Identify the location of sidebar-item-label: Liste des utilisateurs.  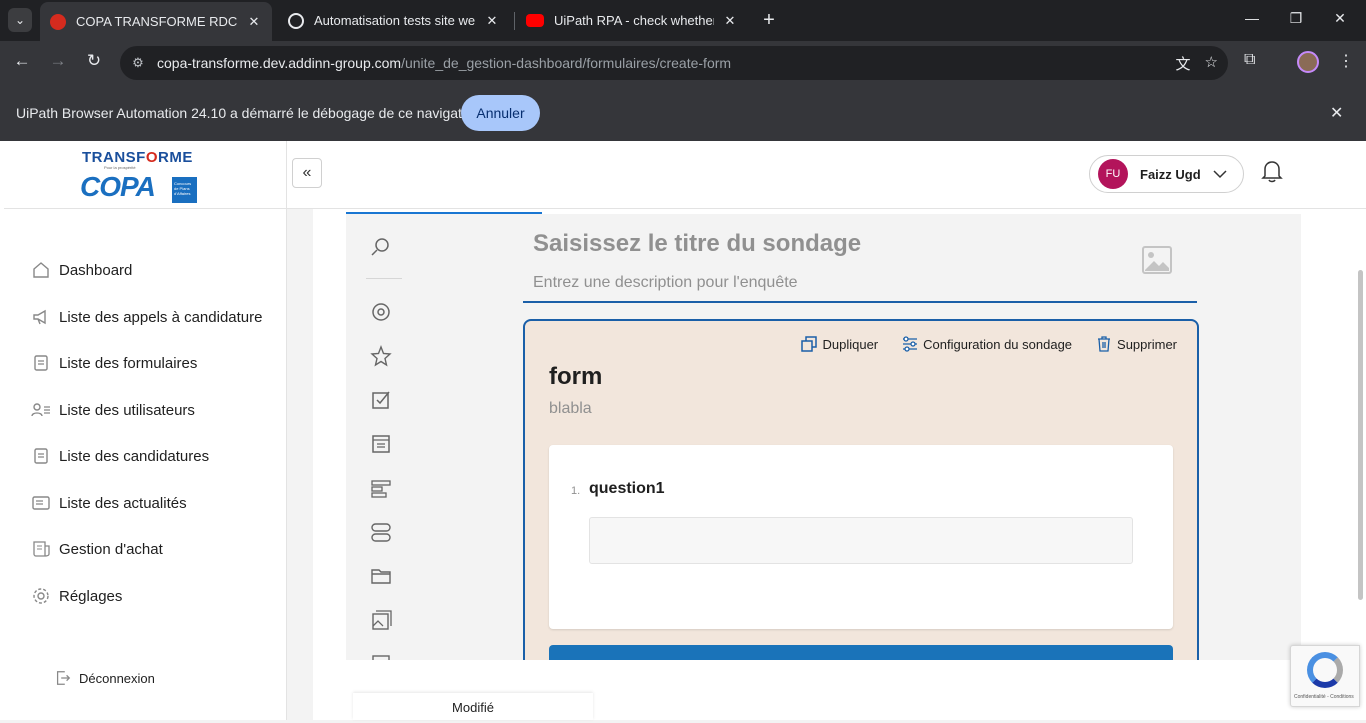
(127, 410).